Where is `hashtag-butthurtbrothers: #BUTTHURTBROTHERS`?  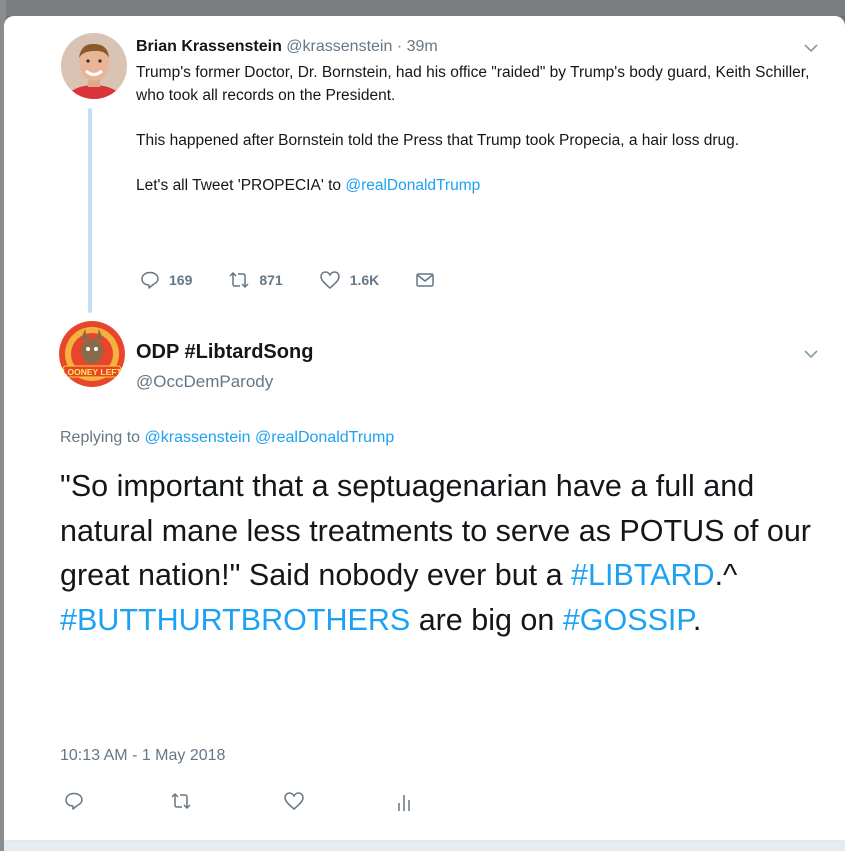 hashtag-butthurtbrothers: #BUTTHURTBROTHERS is located at coordinates (235, 620).